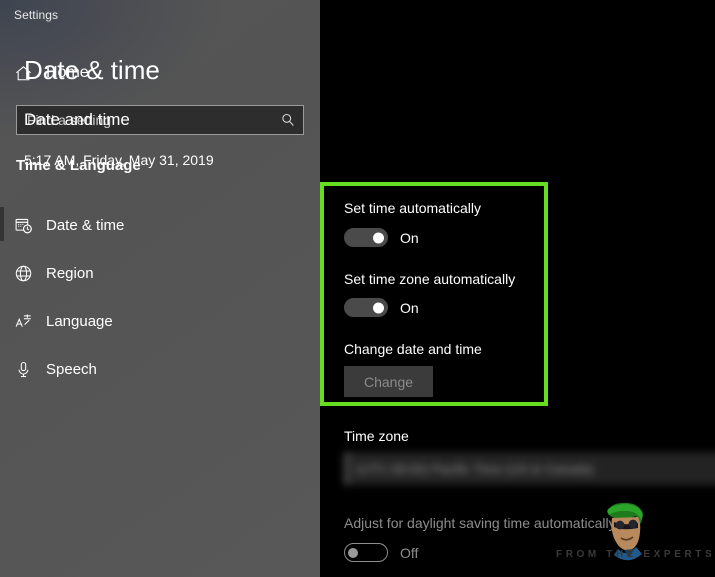 Image resolution: width=715 pixels, height=577 pixels. I want to click on window-title: Settings, so click(36, 15).